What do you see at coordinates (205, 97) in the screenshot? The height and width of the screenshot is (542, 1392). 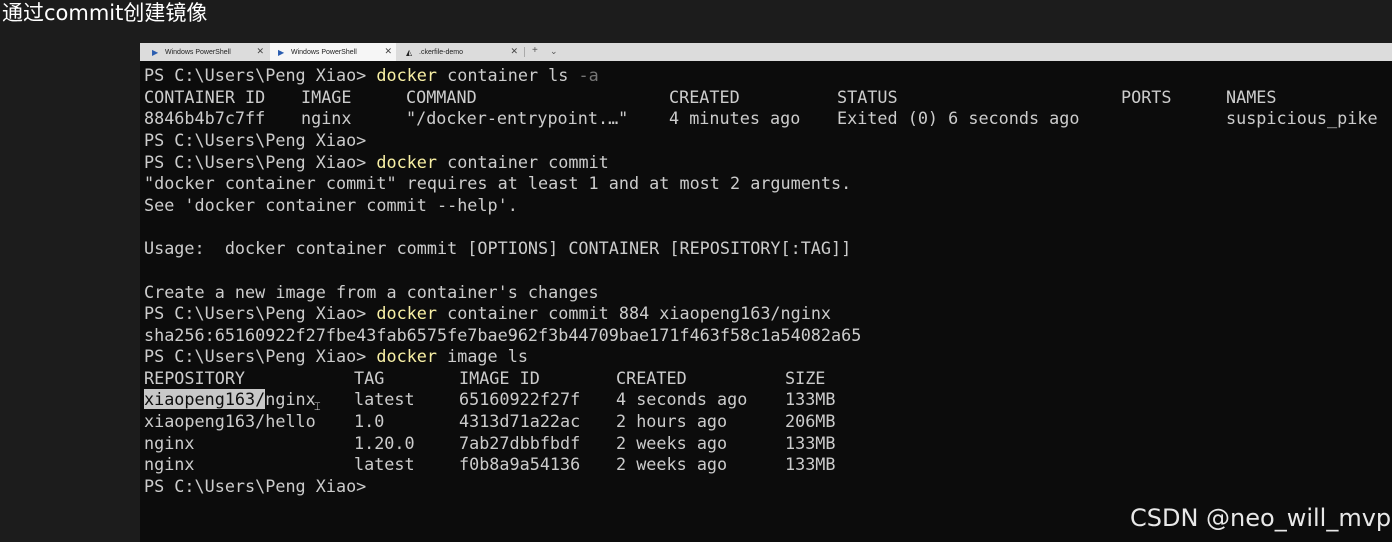 I see `ps-header-container-id: CONTAINER ID` at bounding box center [205, 97].